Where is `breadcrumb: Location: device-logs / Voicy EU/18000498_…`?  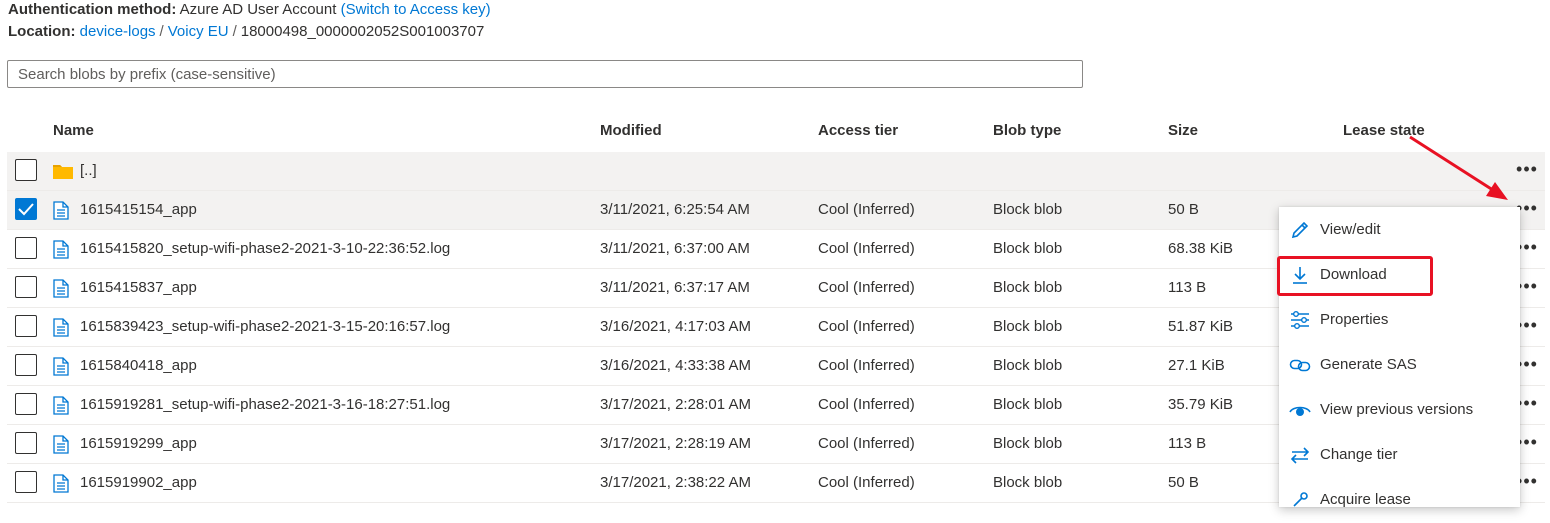 breadcrumb: Location: device-logs / Voicy EU/18000498_… is located at coordinates (246, 32).